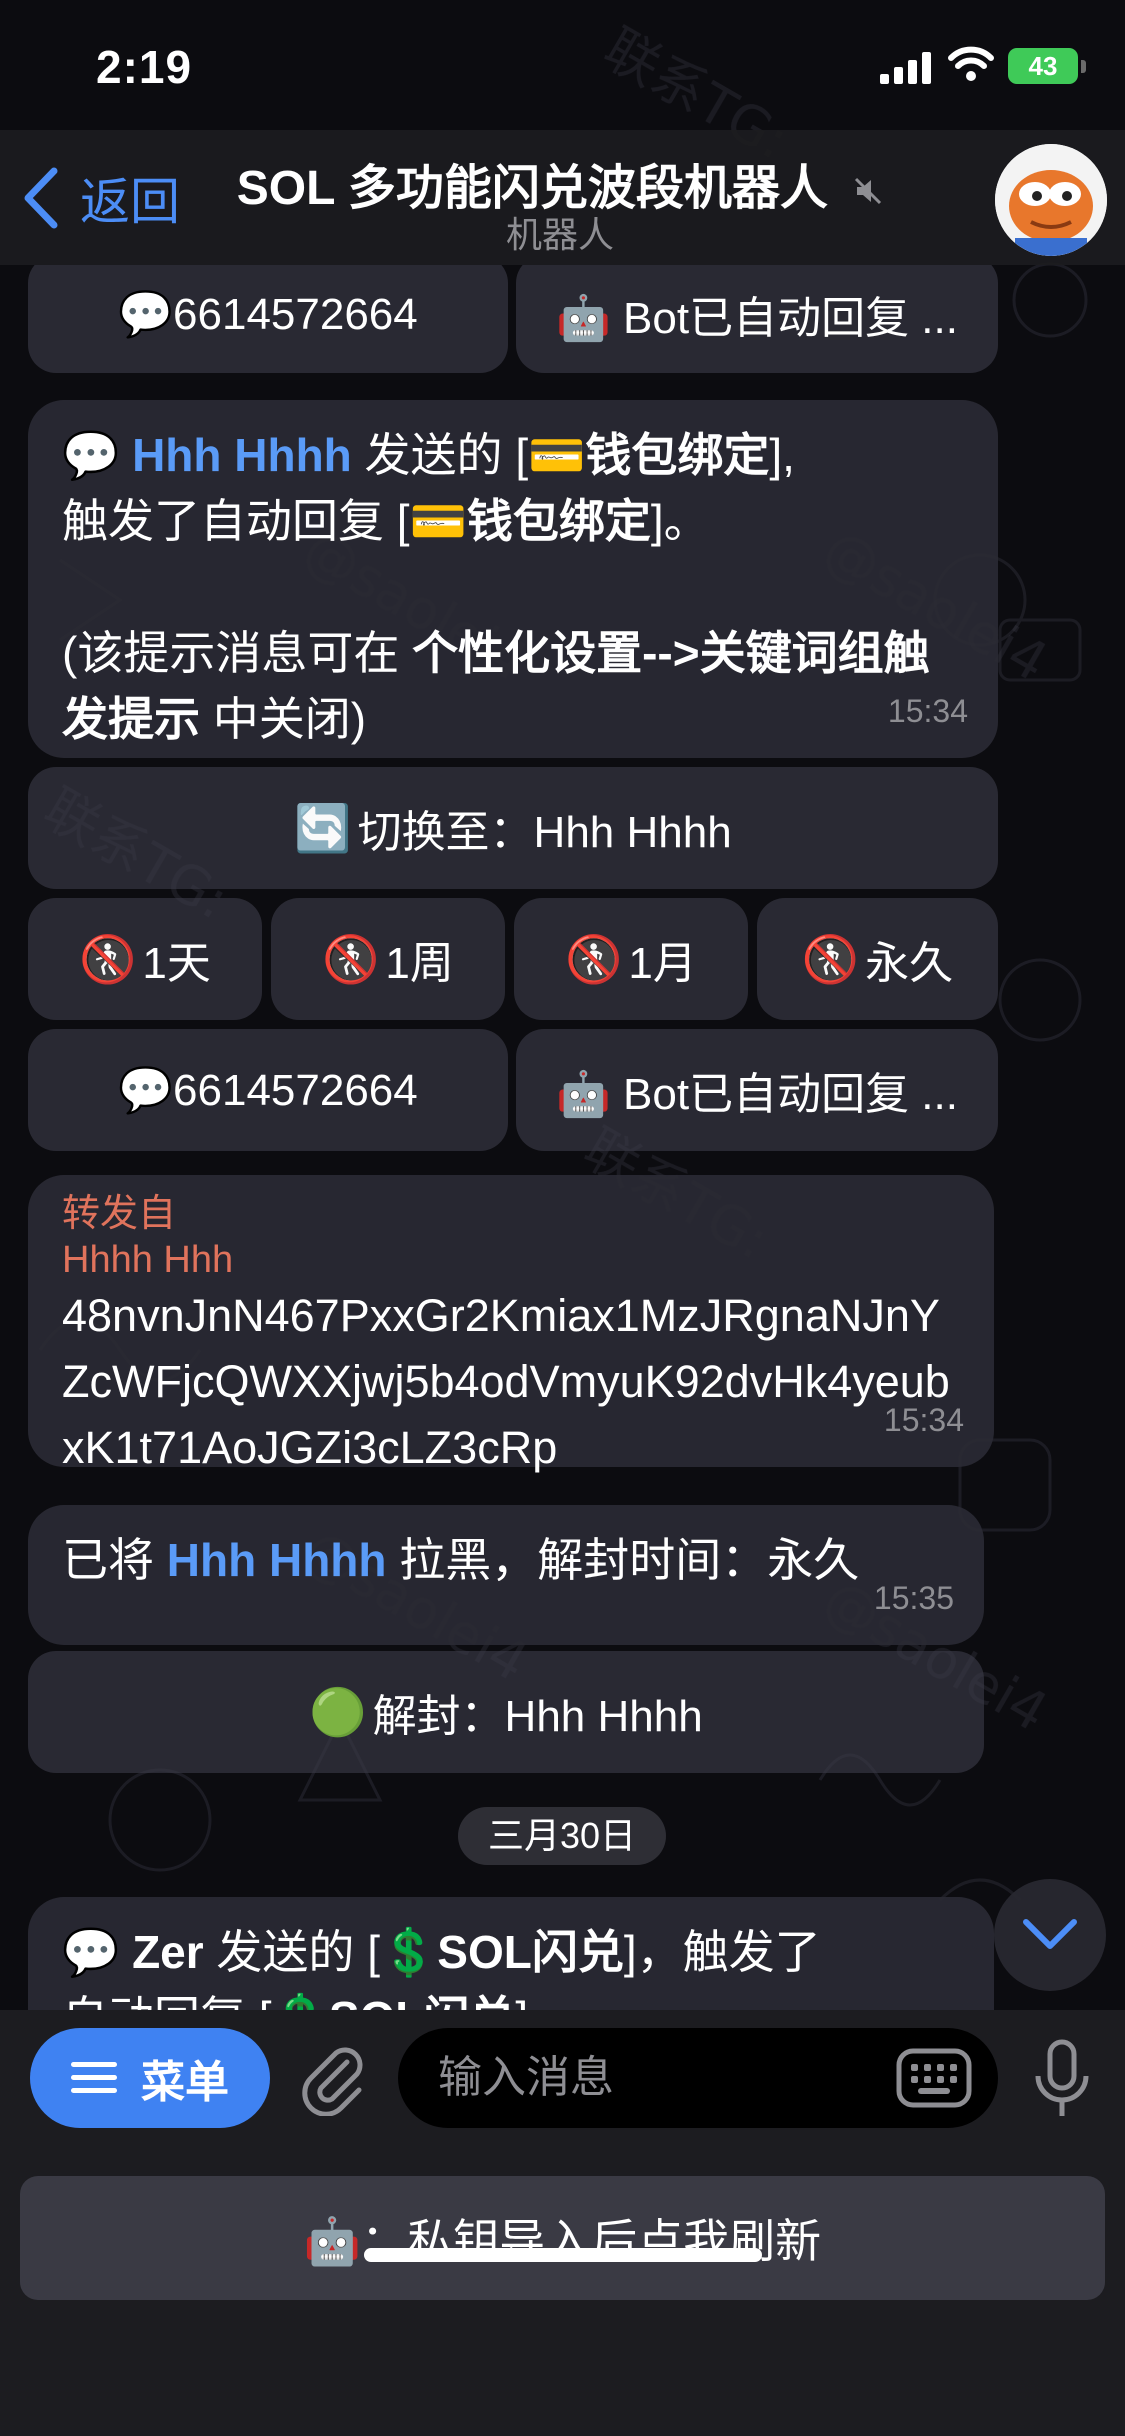 The image size is (1125, 2436). What do you see at coordinates (323, 827) in the screenshot?
I see `refresh-icon: 🔄` at bounding box center [323, 827].